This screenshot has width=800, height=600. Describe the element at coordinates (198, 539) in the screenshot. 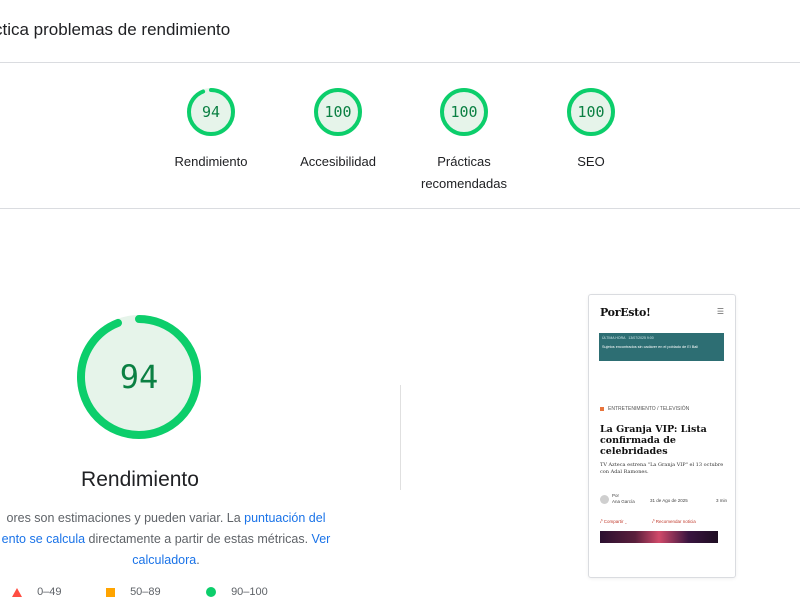

I see `desc-text: directamente a partir de estas métricas.` at that location.